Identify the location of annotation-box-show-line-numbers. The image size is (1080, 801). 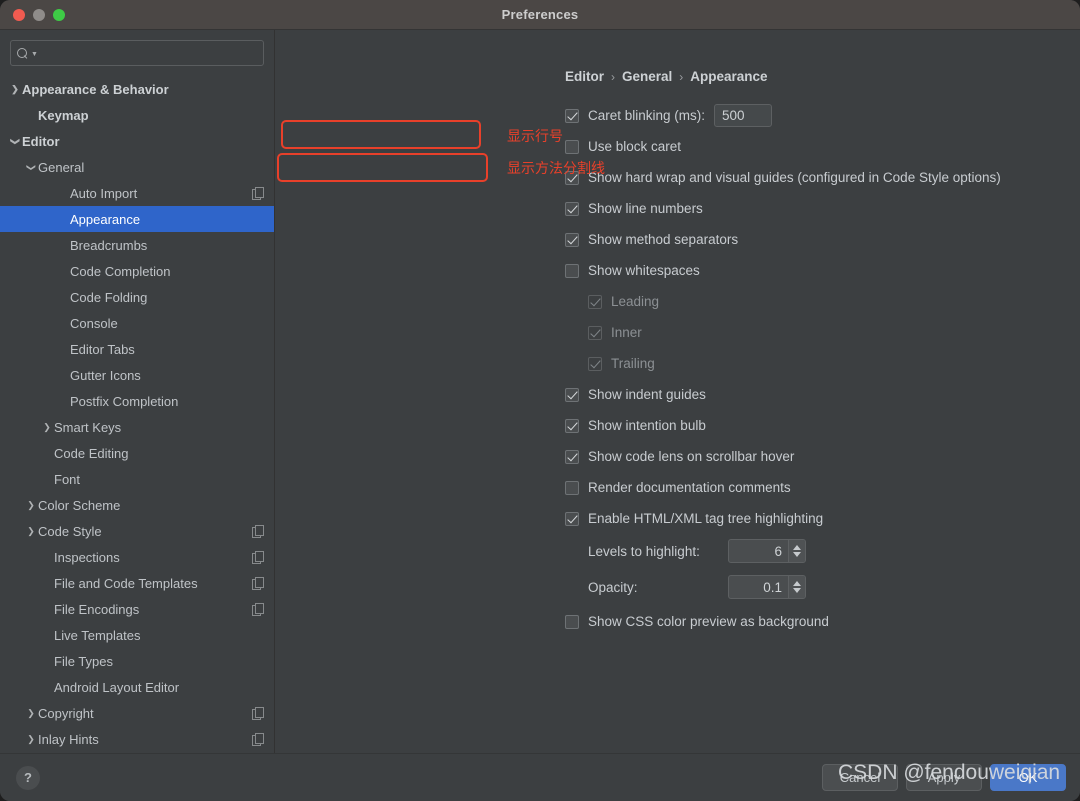
(381, 134).